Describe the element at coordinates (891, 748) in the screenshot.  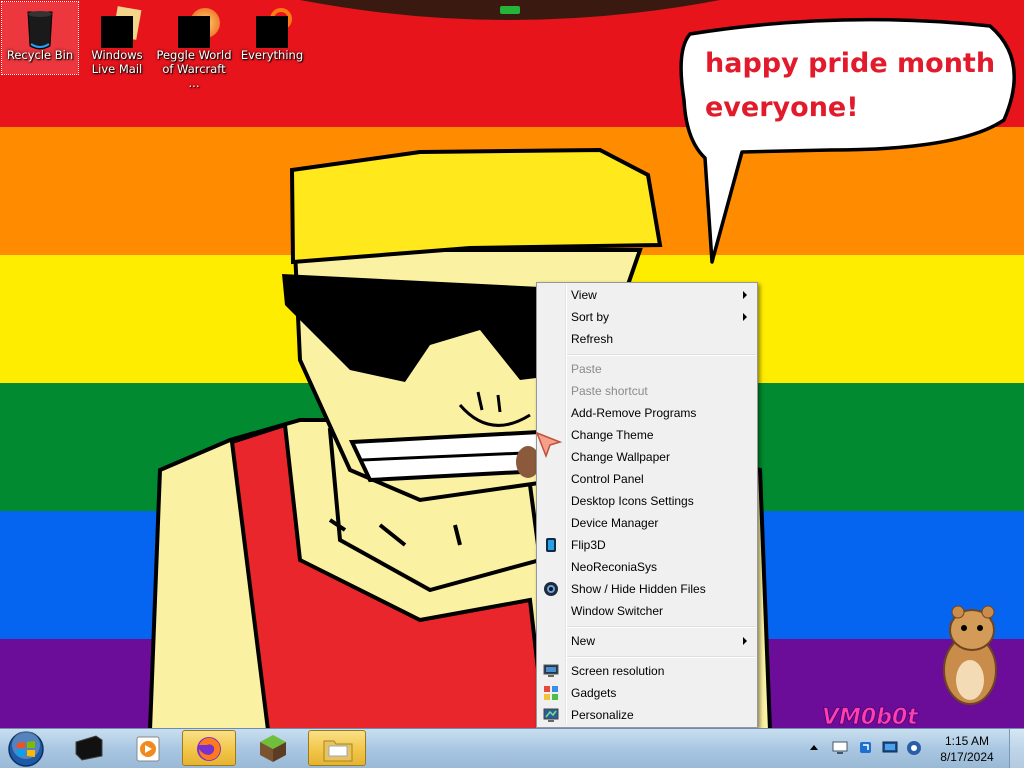
I see `tray-network-icon` at that location.